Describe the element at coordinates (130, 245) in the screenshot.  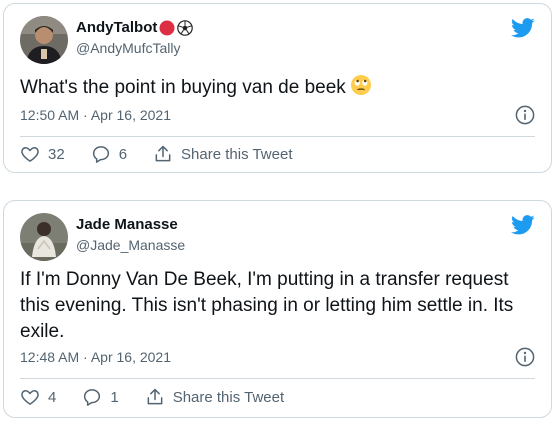
I see `handle: @Jade_Manasse` at that location.